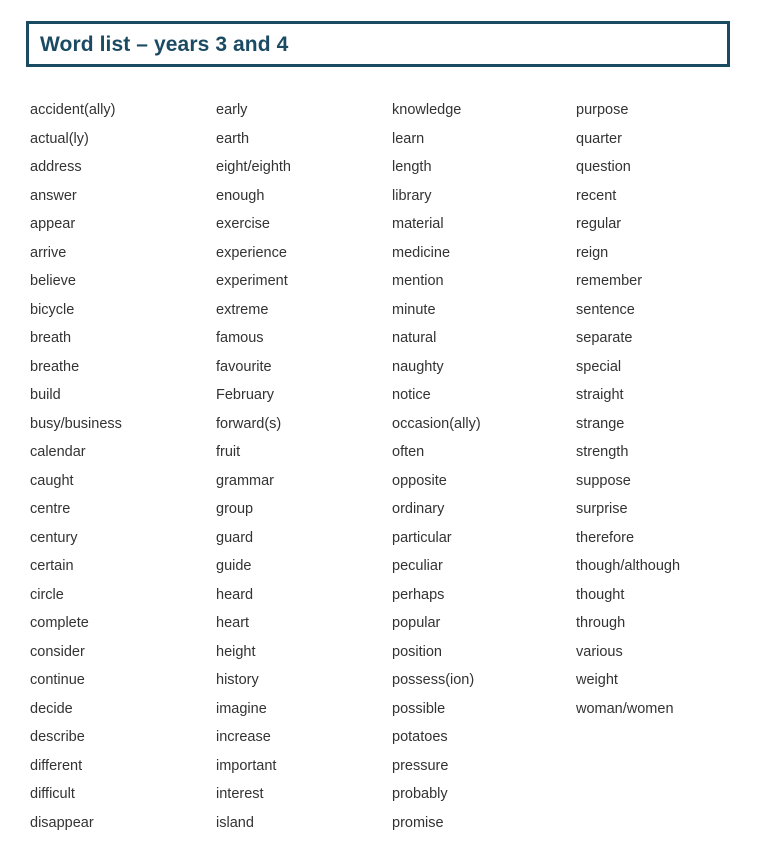 The width and height of the screenshot is (757, 849). I want to click on word-item: possess(ion), so click(433, 680).